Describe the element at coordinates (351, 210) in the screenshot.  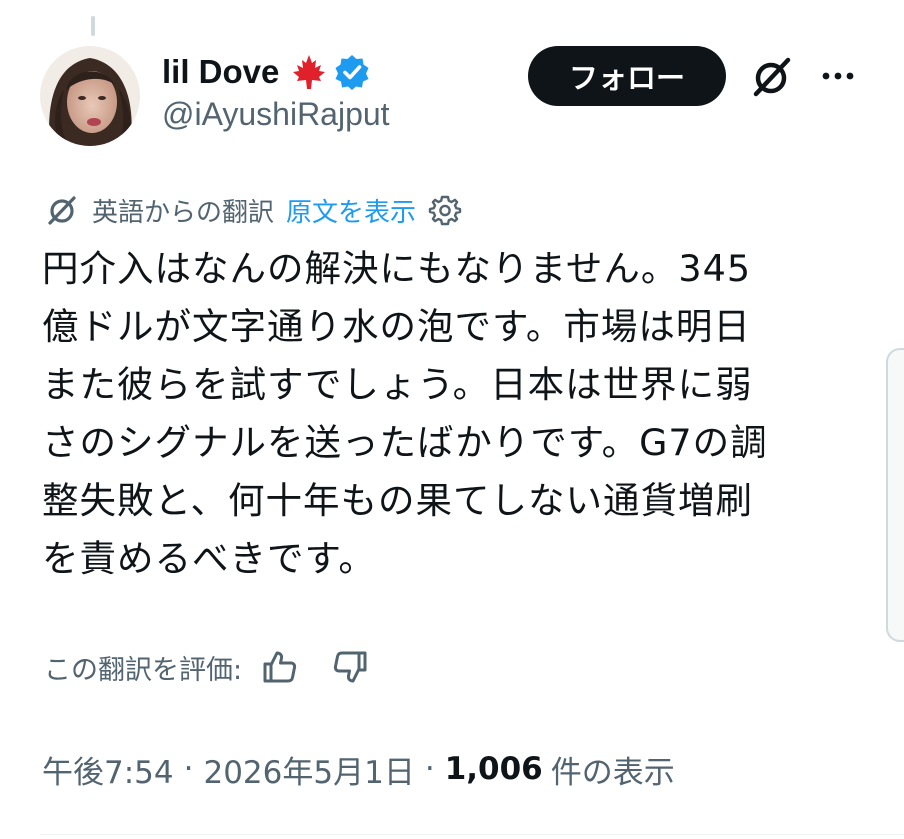
I see `show-original-link: 原文を表示` at that location.